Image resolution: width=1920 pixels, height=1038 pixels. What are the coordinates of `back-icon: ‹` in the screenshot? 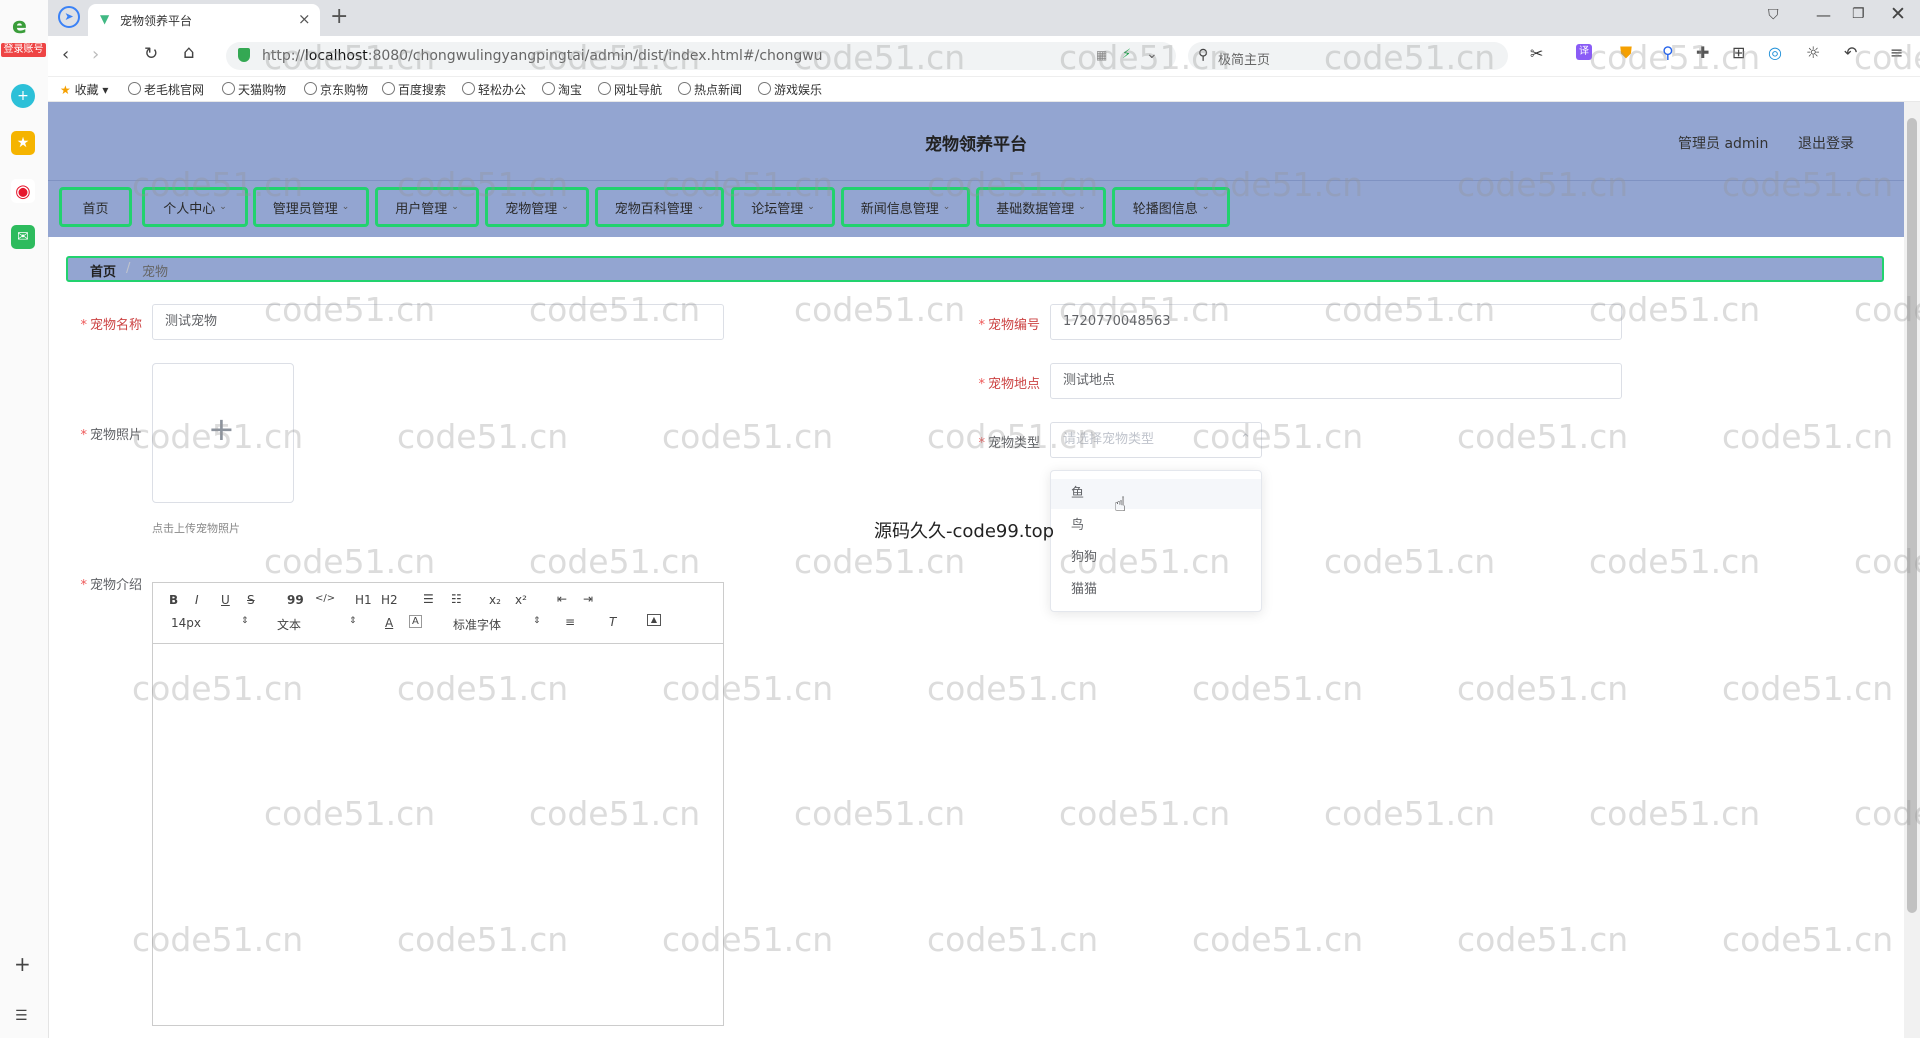 It's located at (65, 54).